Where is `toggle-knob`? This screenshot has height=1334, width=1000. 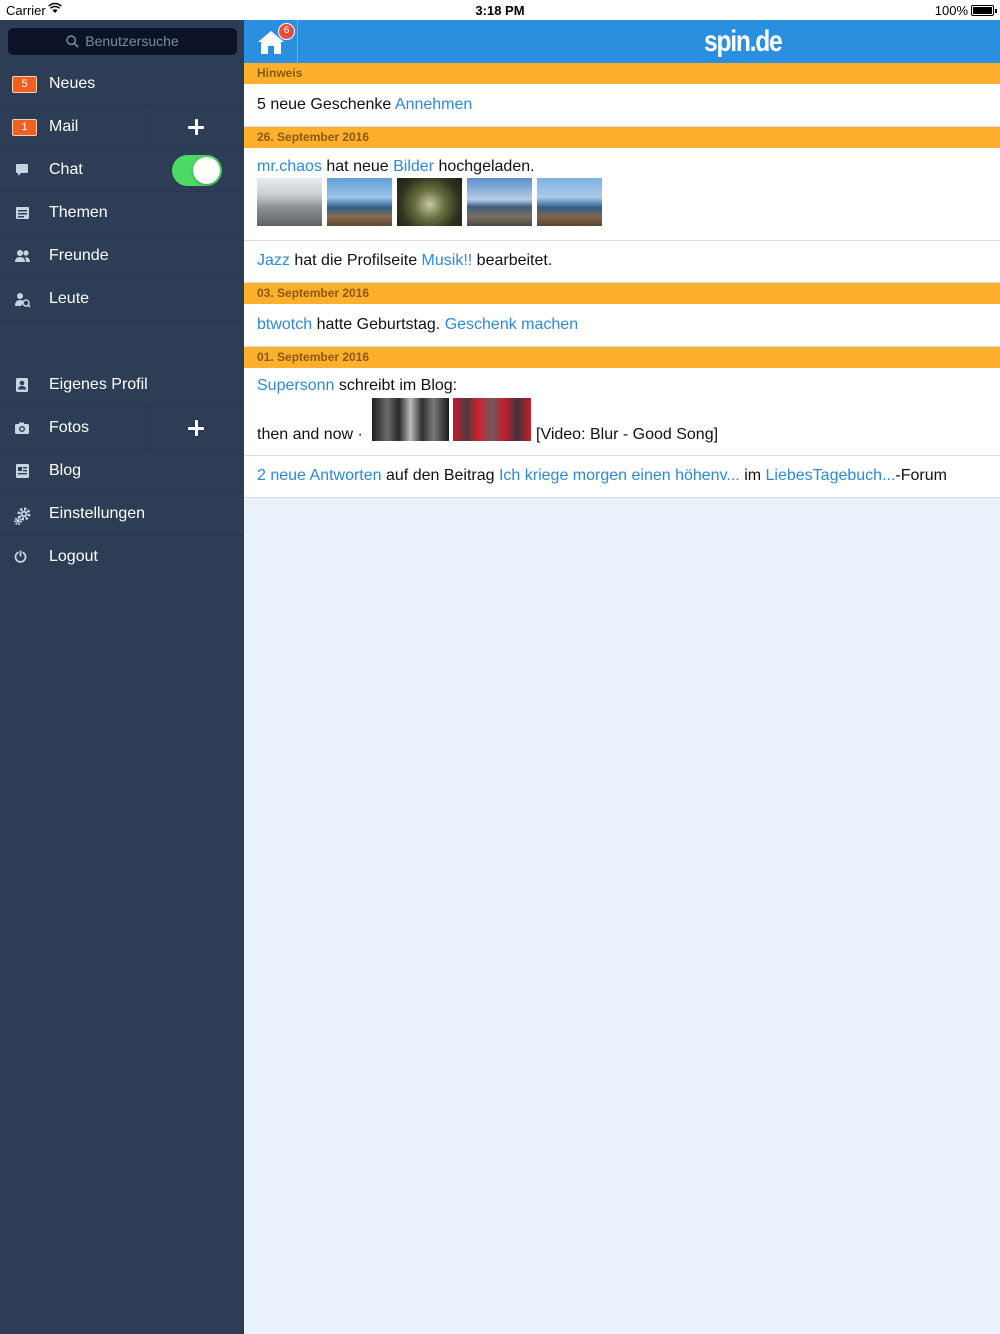
toggle-knob is located at coordinates (206, 170).